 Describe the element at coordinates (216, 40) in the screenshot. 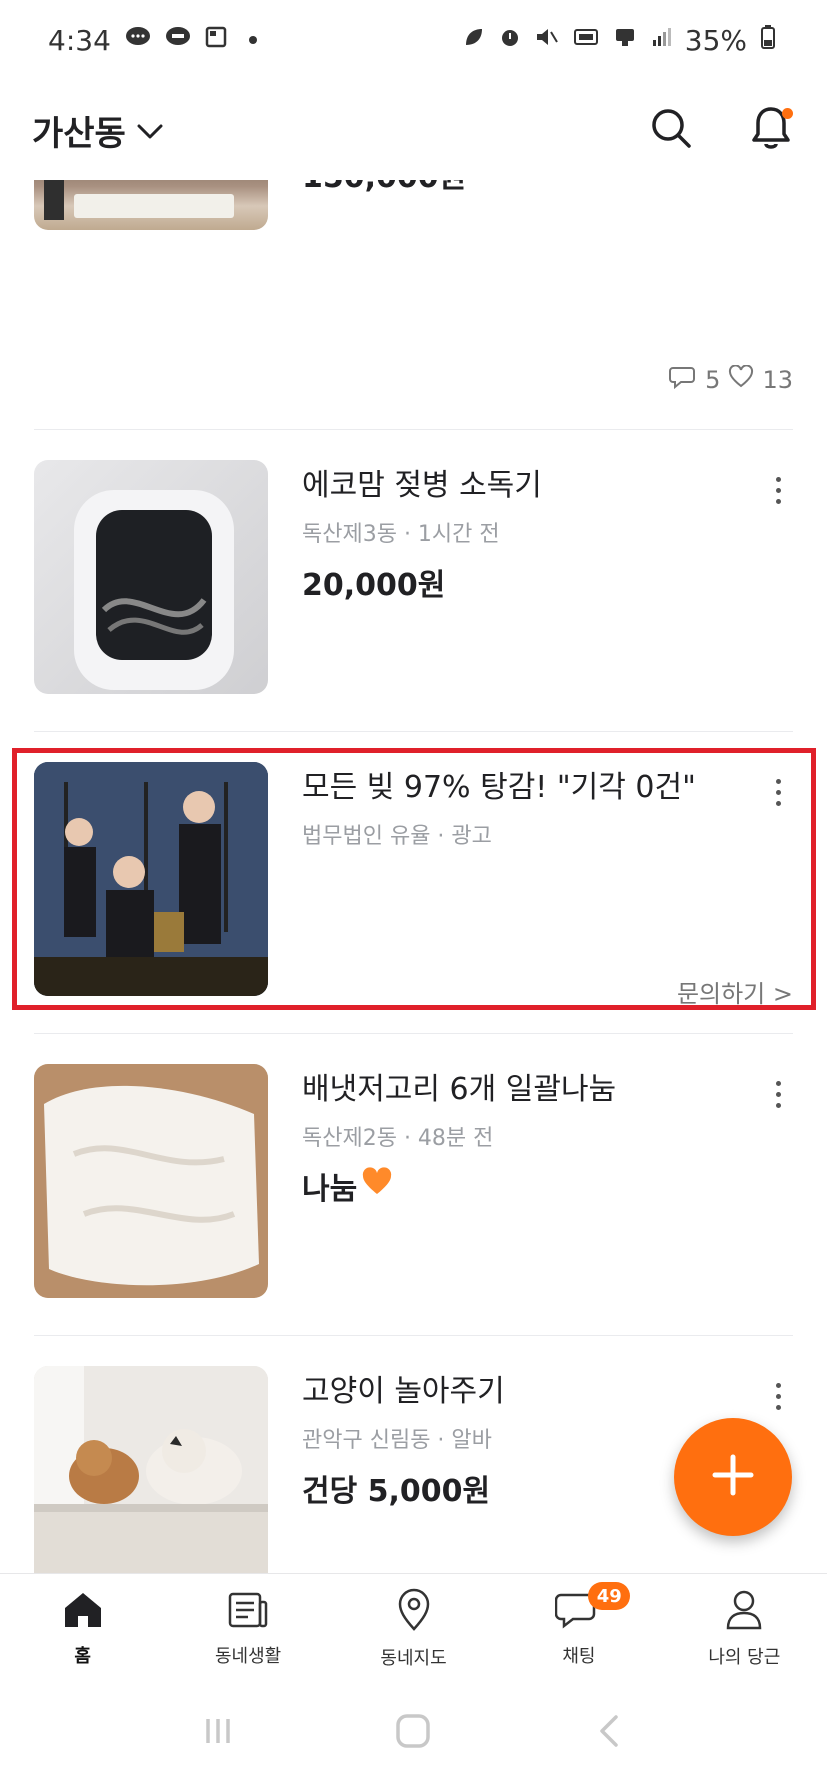

I see `gallery-icon` at that location.